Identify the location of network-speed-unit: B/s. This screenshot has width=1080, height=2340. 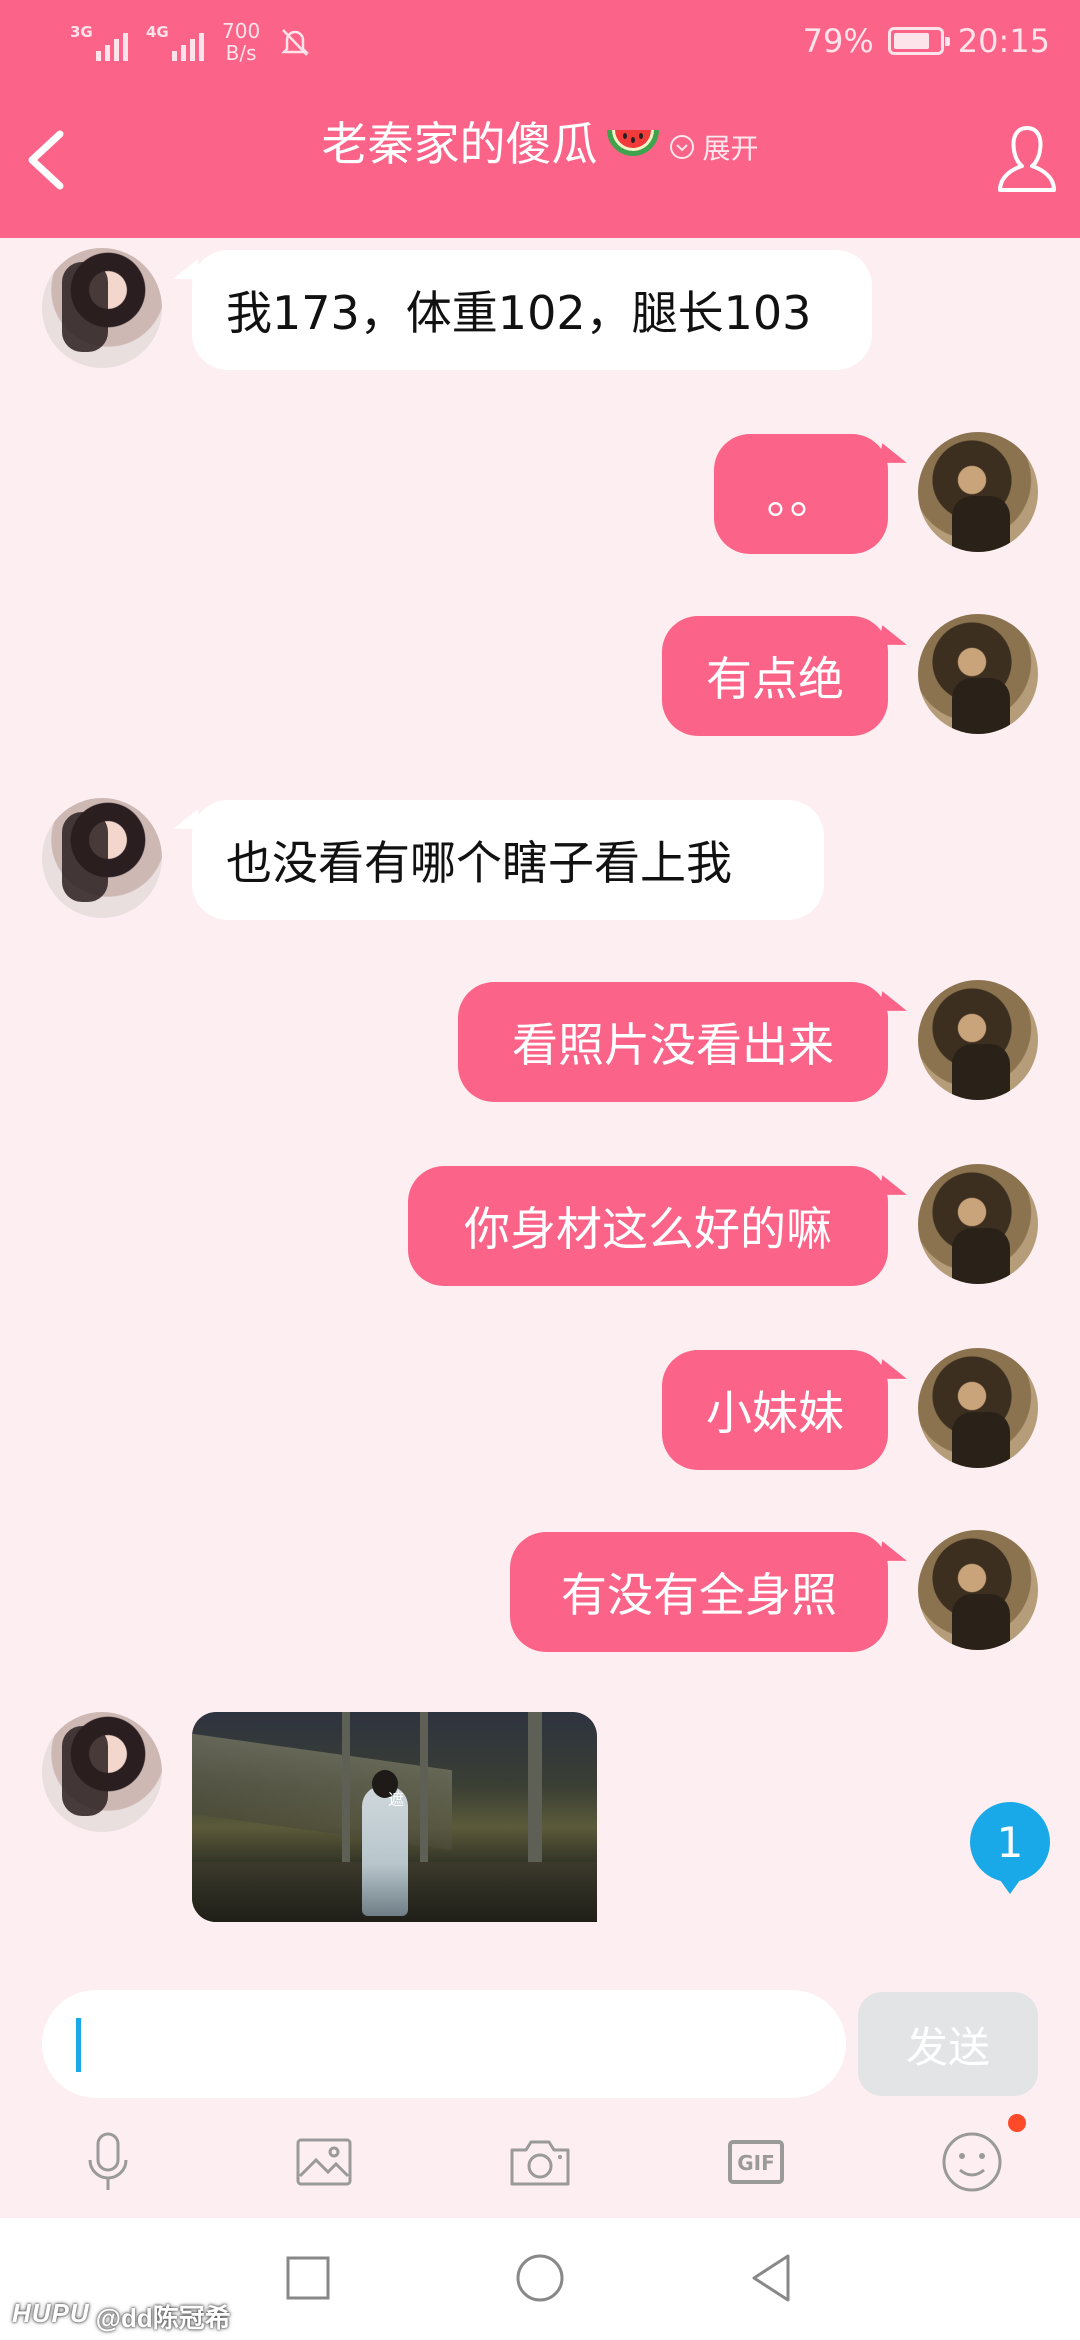
(241, 53).